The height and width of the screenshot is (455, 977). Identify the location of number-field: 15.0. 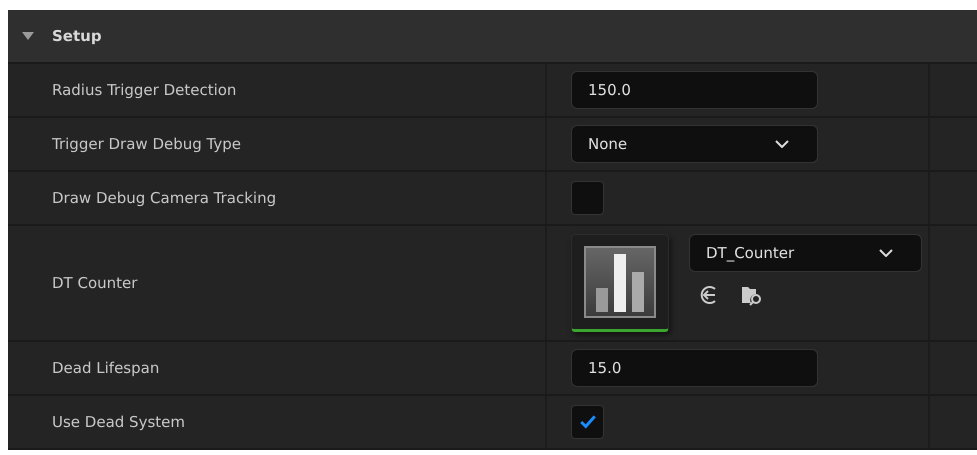
(694, 368).